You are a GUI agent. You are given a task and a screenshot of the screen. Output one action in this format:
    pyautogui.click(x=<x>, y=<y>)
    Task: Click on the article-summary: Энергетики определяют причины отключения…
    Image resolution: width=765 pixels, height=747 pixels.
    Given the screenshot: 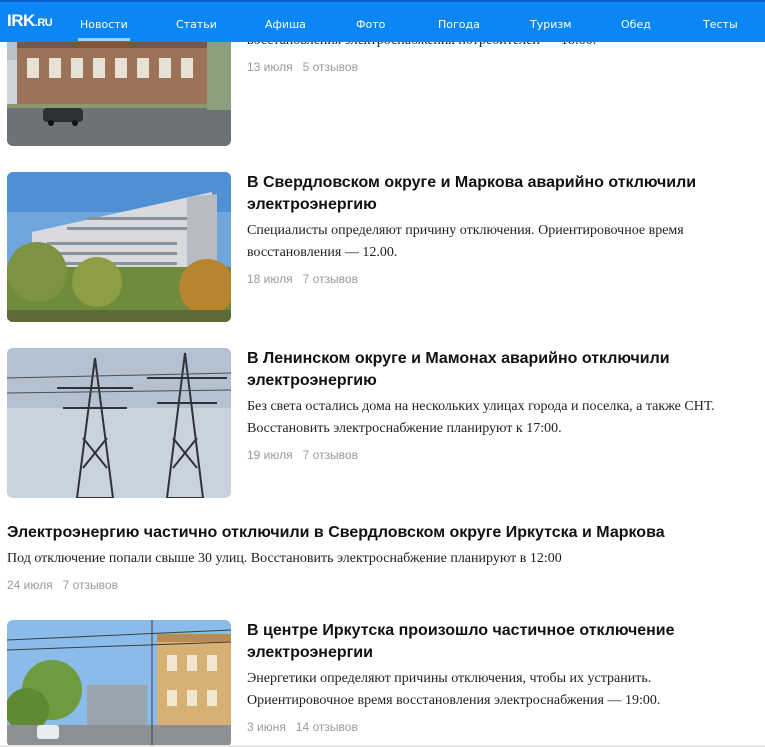 What is the action you would take?
    pyautogui.click(x=454, y=689)
    